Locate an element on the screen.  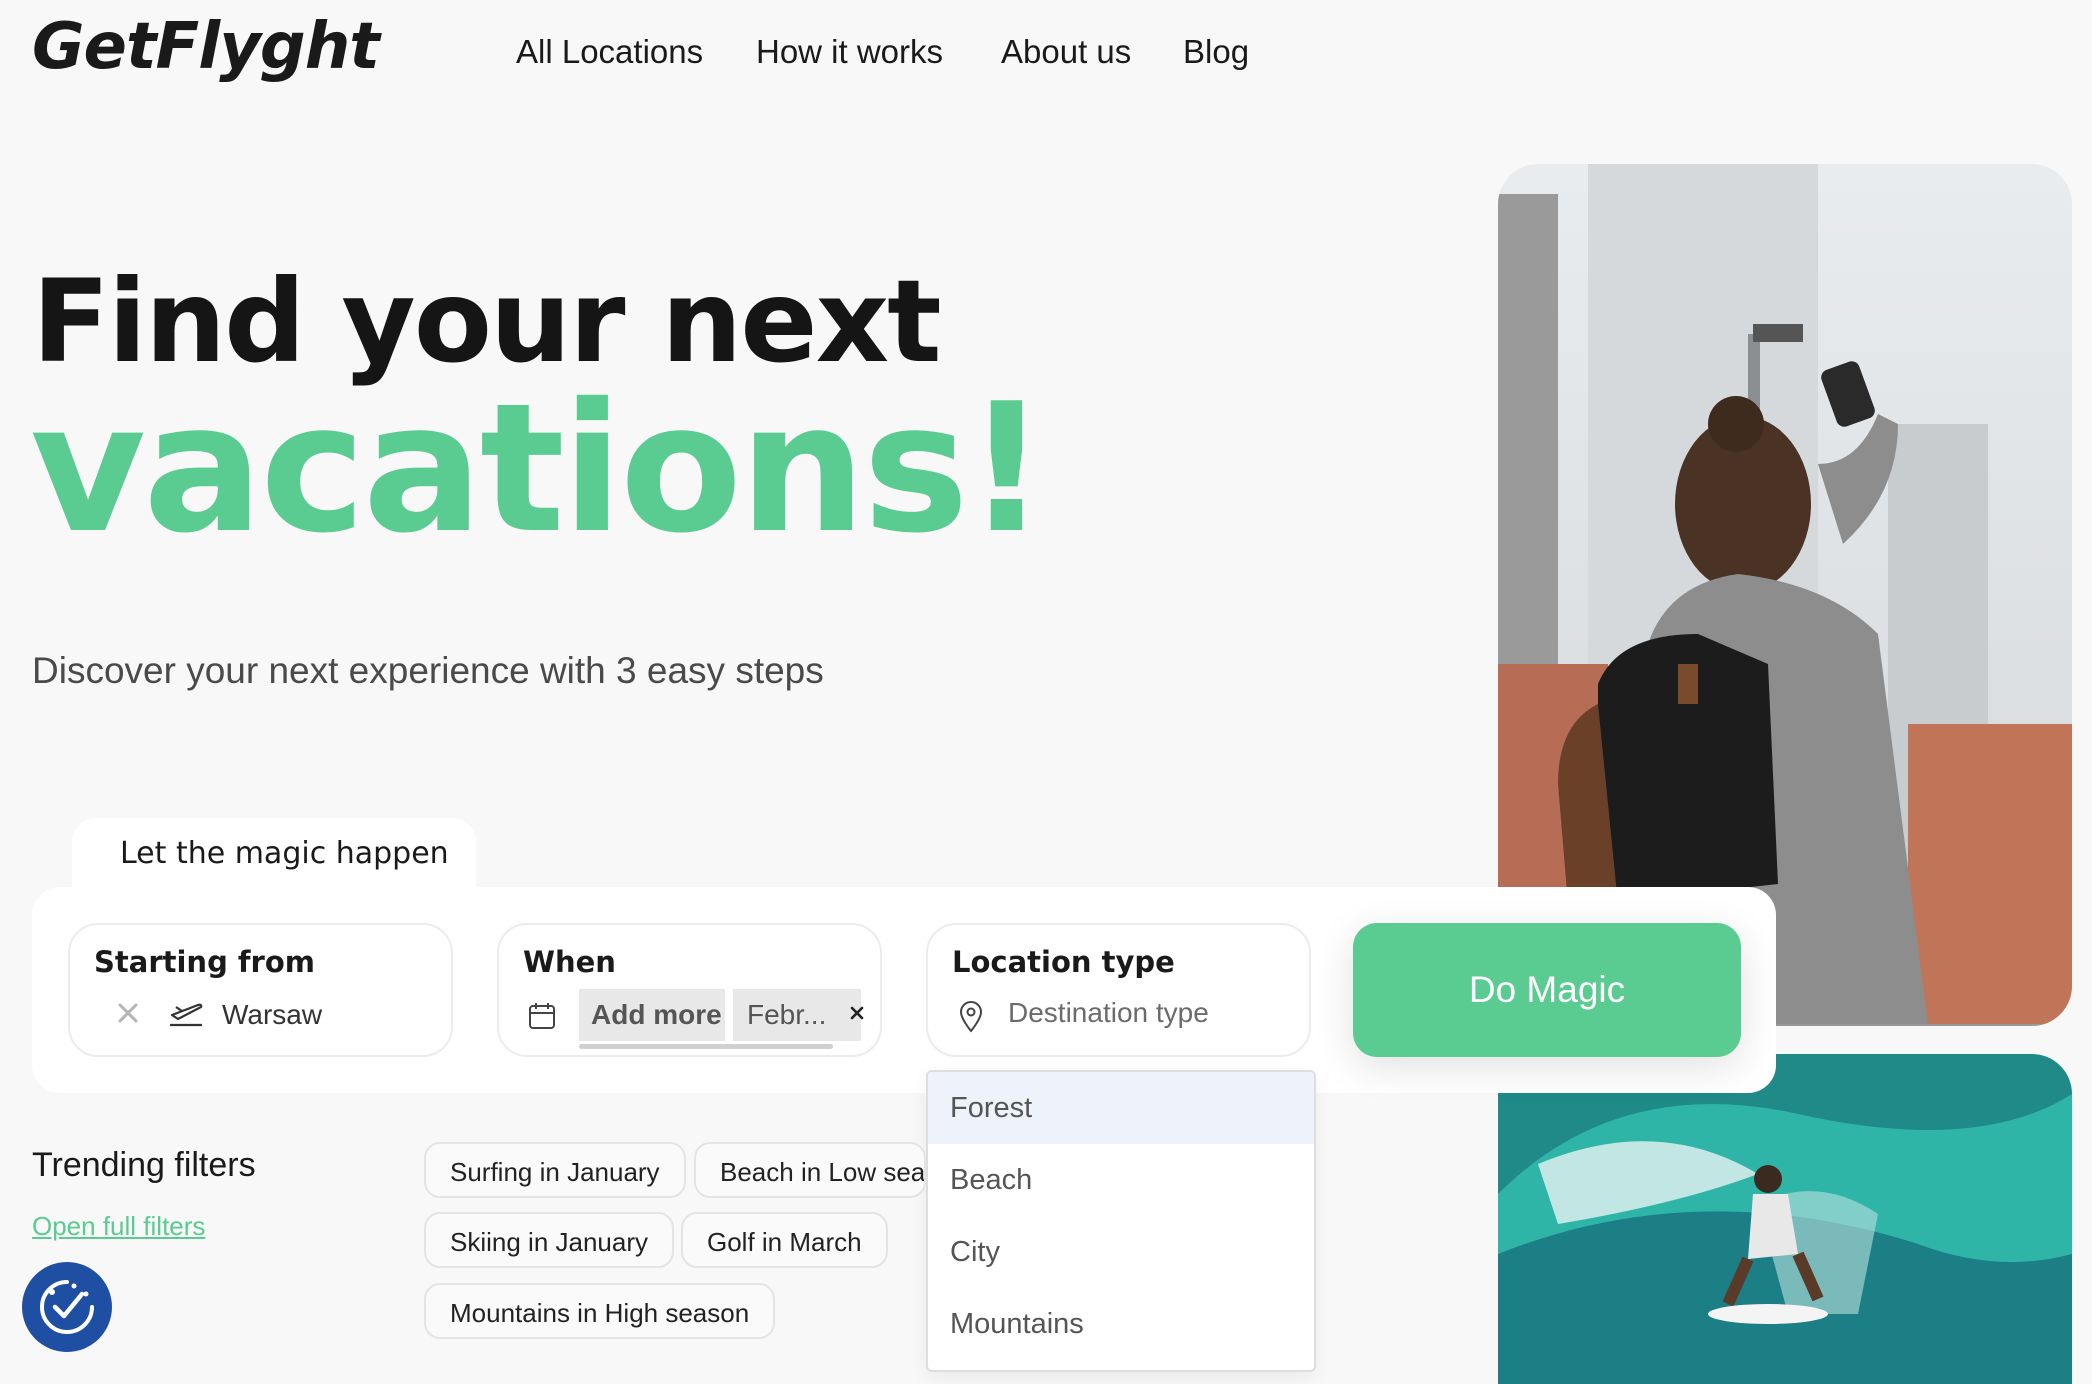
starting-from-label: Starting from is located at coordinates (204, 962).